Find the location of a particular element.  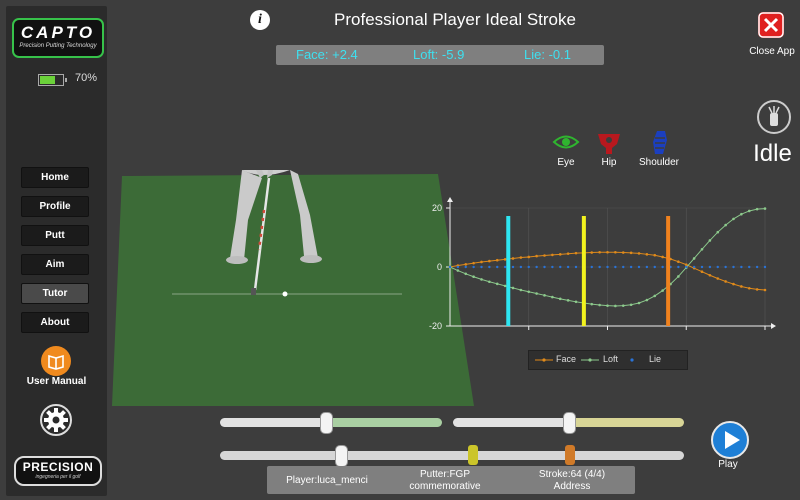

legend-dot-face is located at coordinates (544, 360).